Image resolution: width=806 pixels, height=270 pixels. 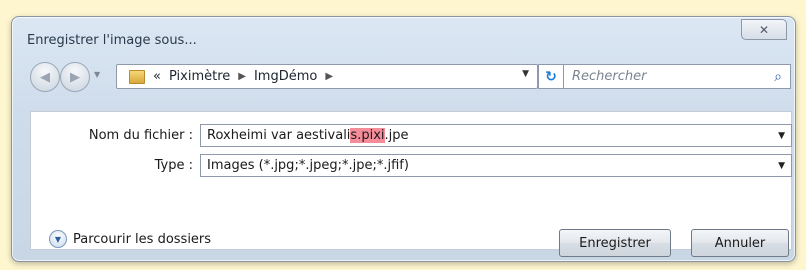 What do you see at coordinates (615, 243) in the screenshot?
I see `save-button: Enregistrer` at bounding box center [615, 243].